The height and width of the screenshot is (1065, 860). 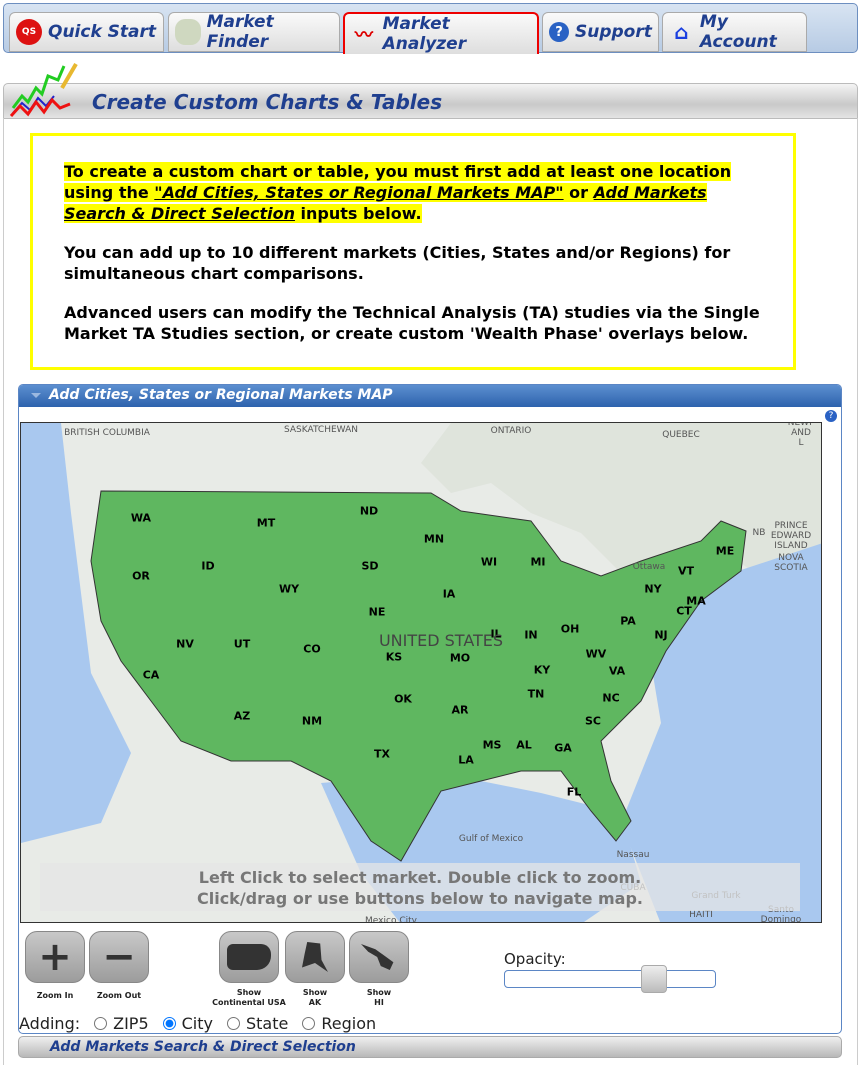 What do you see at coordinates (460, 710) in the screenshot?
I see `state-label-ar: AR` at bounding box center [460, 710].